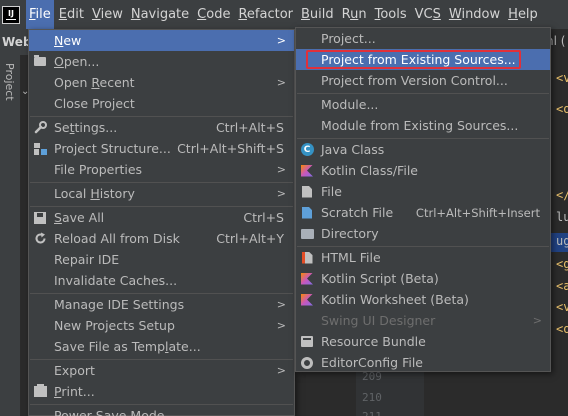 The height and width of the screenshot is (416, 568). I want to click on reload-icon, so click(40, 238).